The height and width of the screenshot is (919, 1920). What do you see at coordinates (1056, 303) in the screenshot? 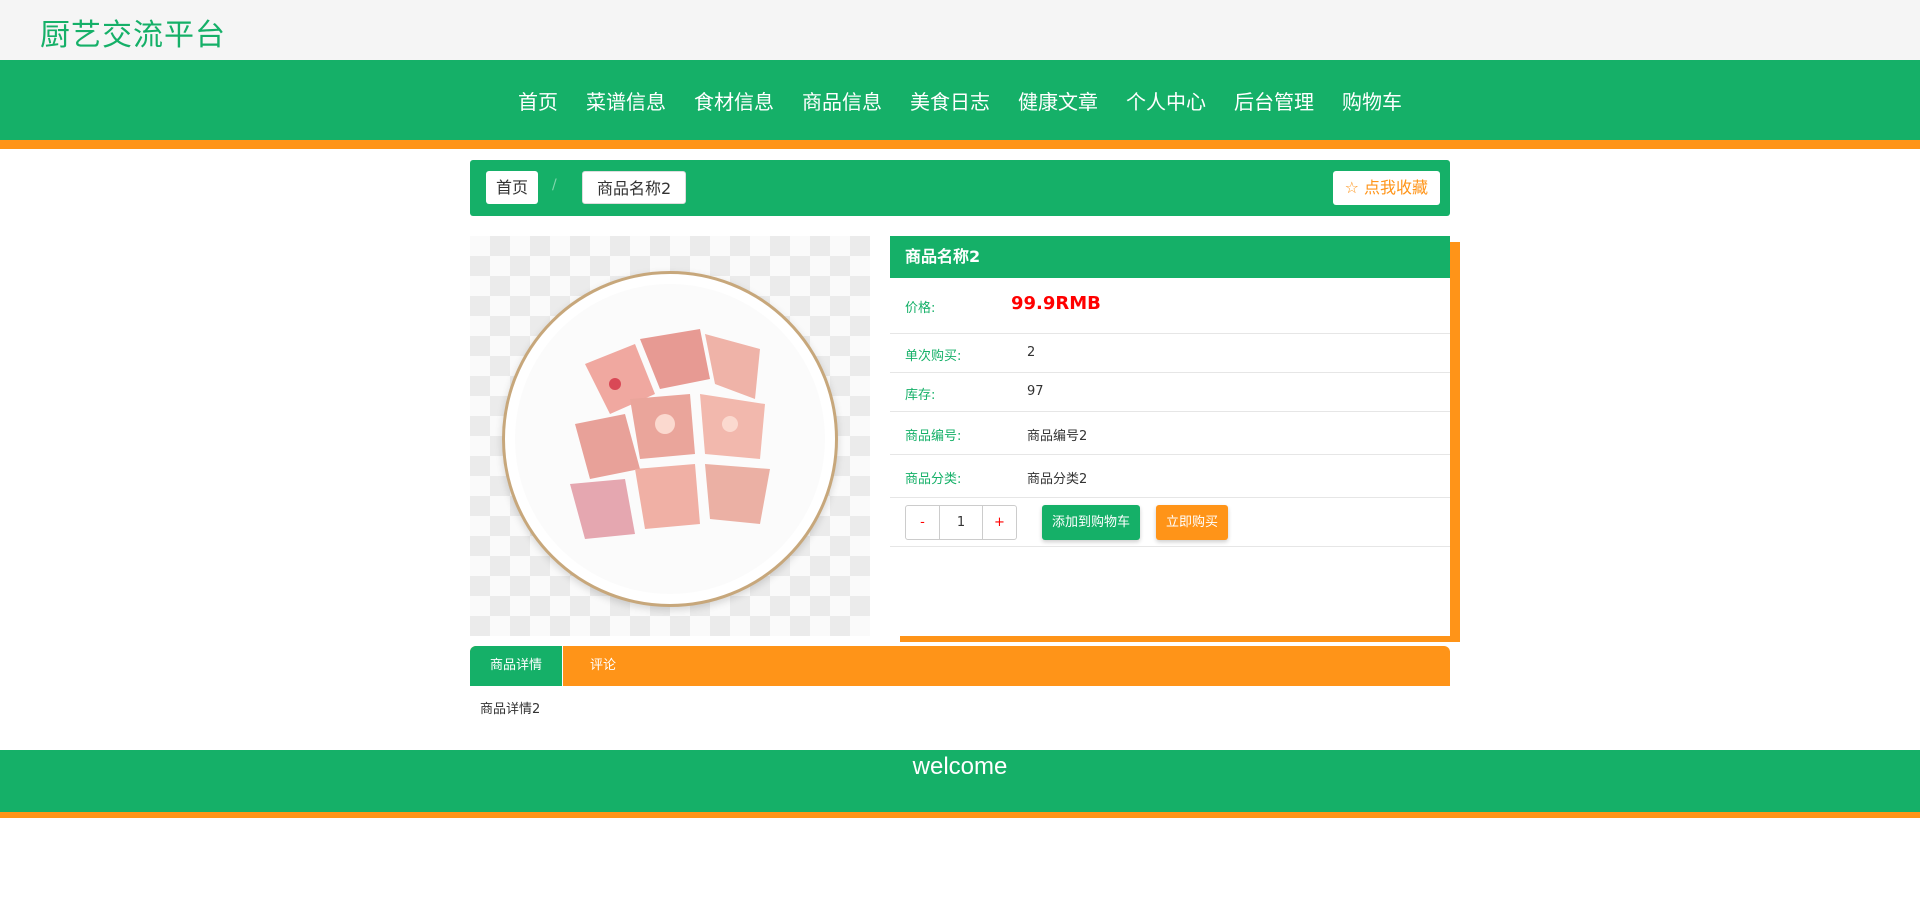
I see `price-value: 99.9RMB` at bounding box center [1056, 303].